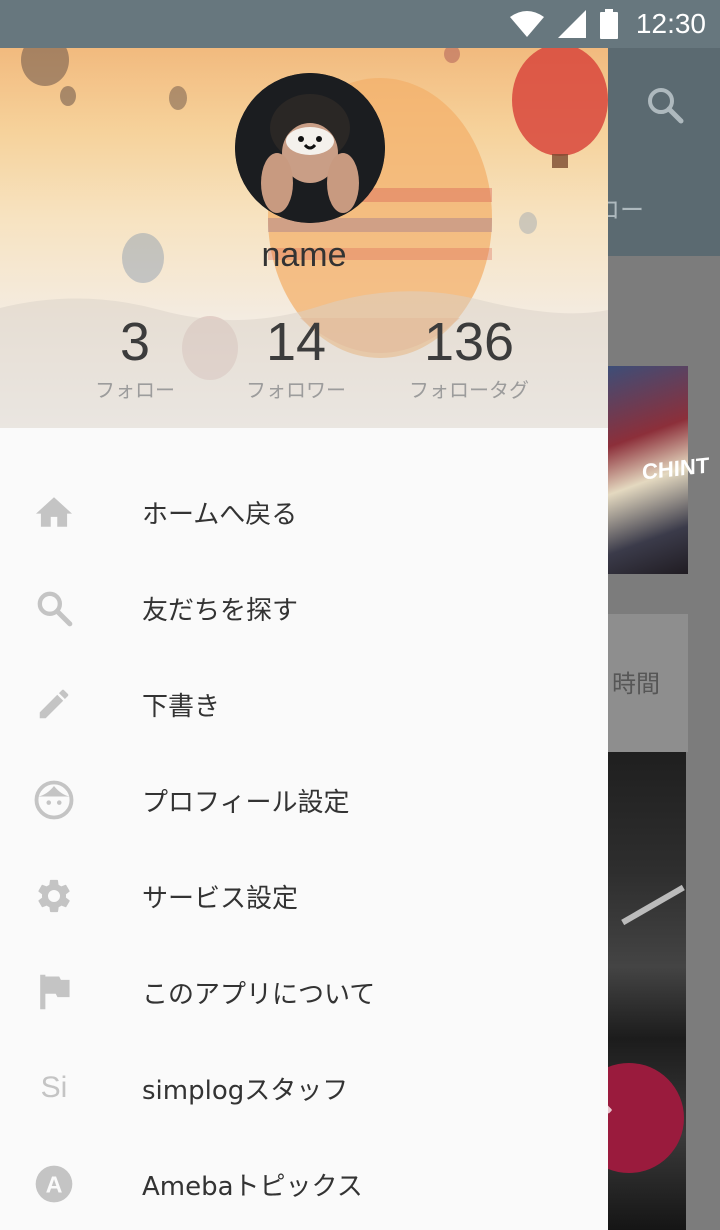 This screenshot has height=1230, width=720. I want to click on flag-icon, so click(54, 992).